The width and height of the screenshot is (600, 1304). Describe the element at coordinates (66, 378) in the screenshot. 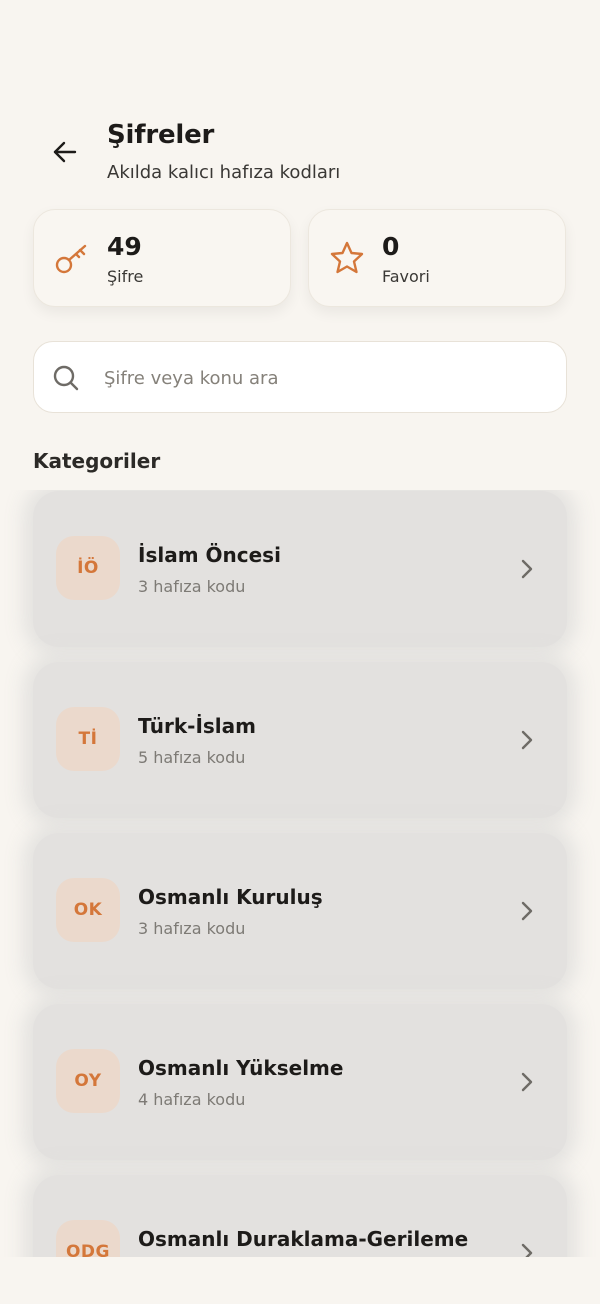

I see `search-icon` at that location.